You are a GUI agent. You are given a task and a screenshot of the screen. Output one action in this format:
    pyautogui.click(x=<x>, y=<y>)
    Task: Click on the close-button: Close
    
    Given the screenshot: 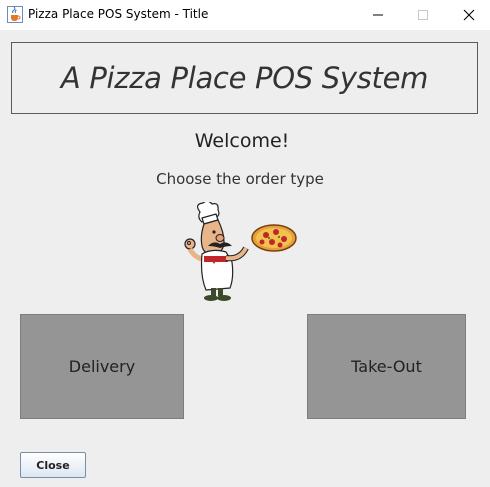 What is the action you would take?
    pyautogui.click(x=53, y=465)
    